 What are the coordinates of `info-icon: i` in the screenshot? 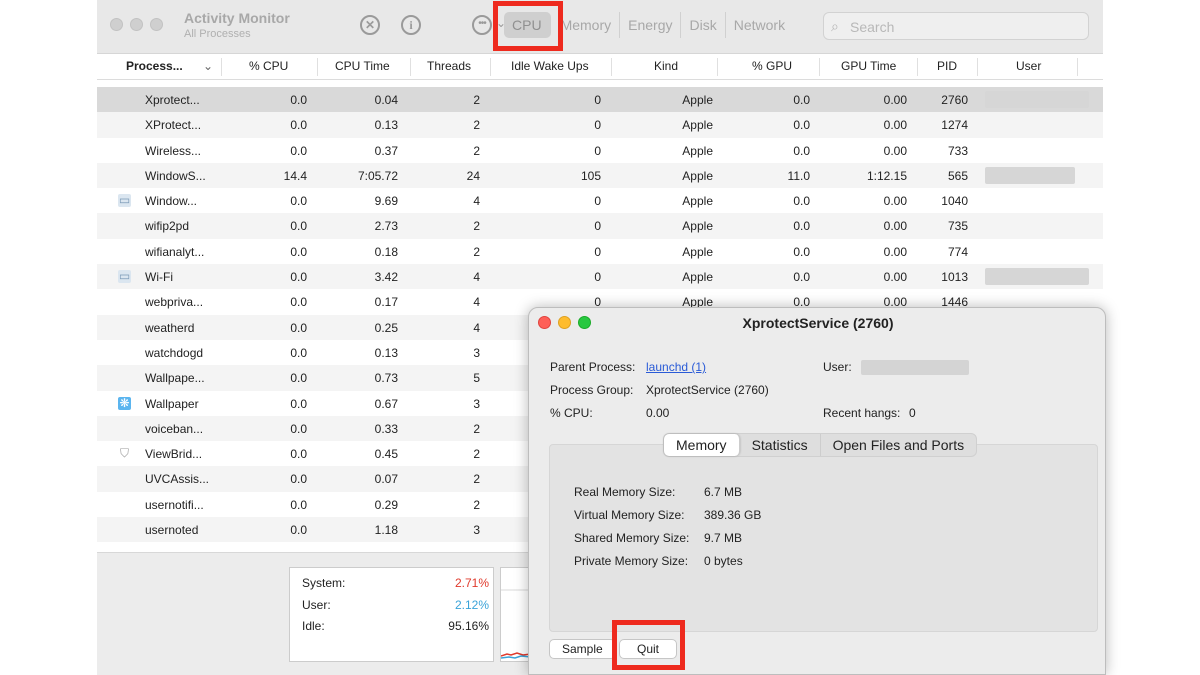 It's located at (411, 25).